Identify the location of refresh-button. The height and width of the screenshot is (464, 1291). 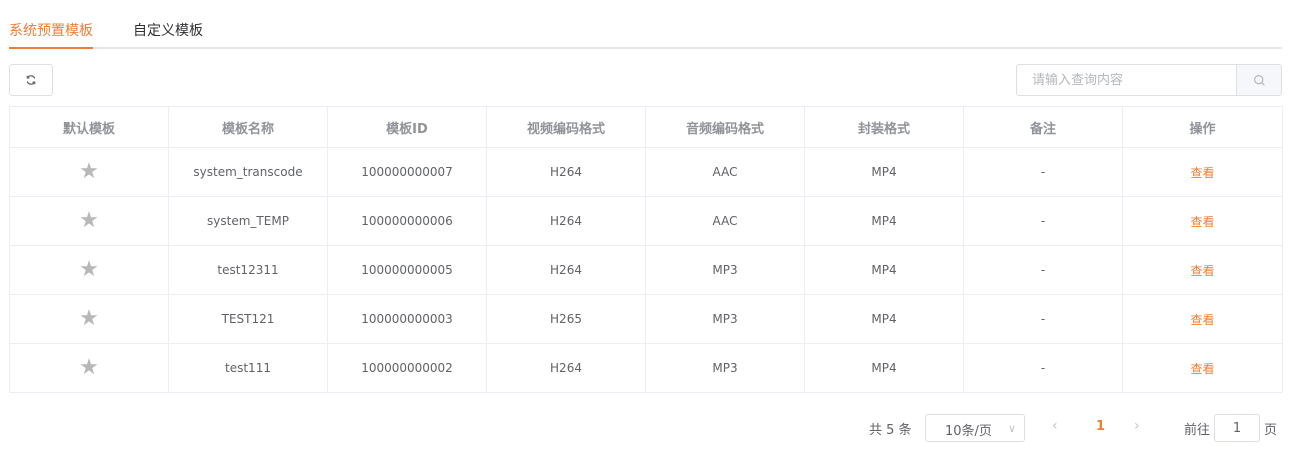
(31, 80).